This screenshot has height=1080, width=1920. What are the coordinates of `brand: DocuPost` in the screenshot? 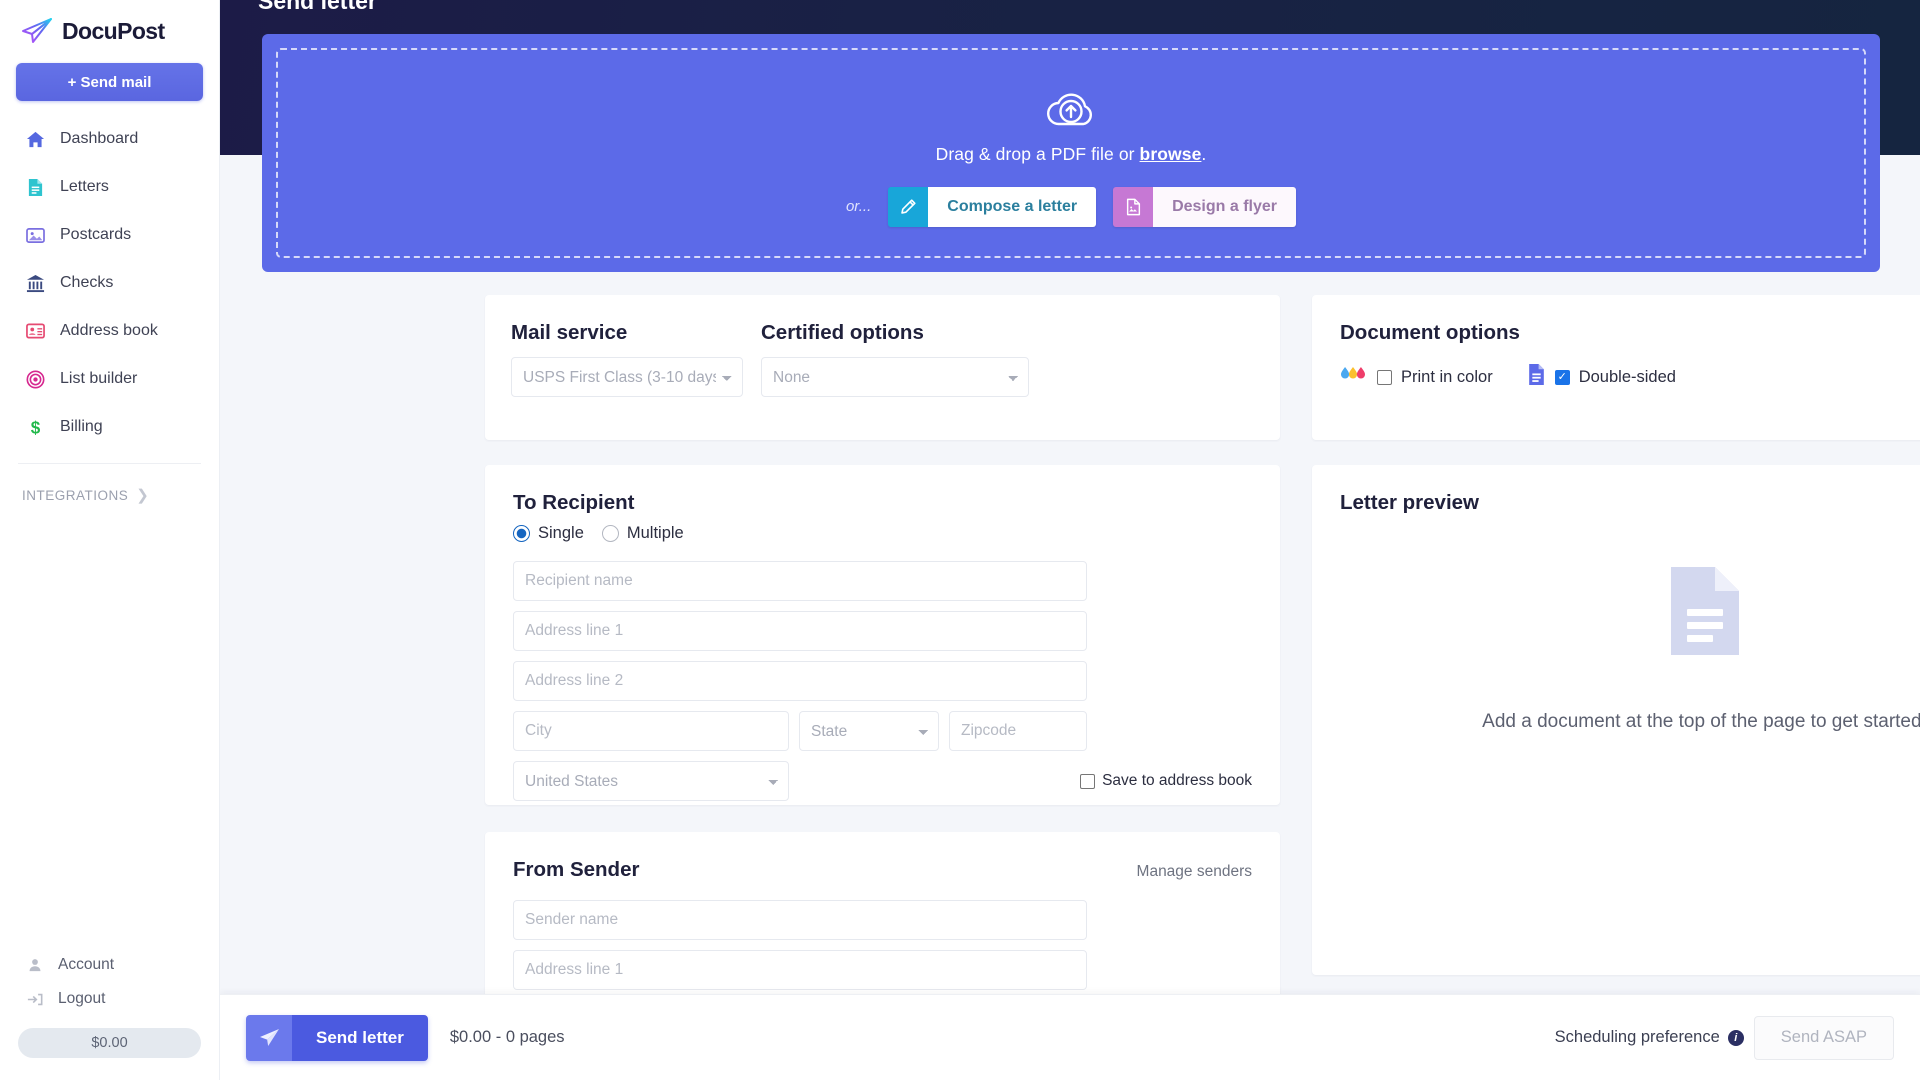 It's located at (109, 28).